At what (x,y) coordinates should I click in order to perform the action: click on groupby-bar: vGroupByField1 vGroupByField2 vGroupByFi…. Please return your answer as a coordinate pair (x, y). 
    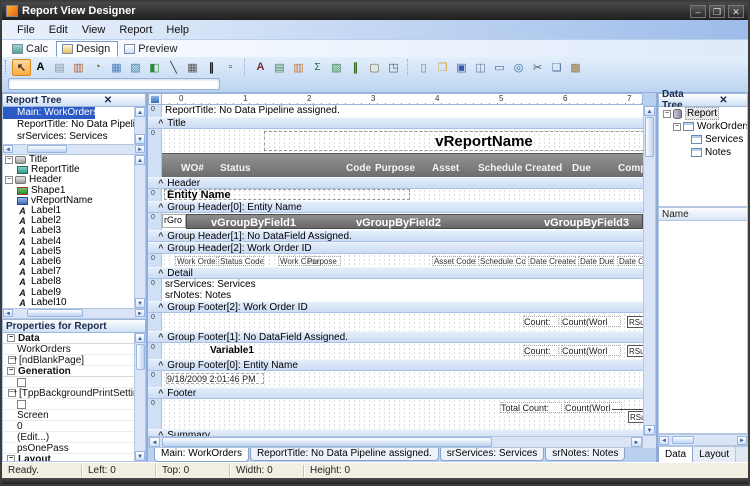
    Looking at the image, I should click on (414, 221).